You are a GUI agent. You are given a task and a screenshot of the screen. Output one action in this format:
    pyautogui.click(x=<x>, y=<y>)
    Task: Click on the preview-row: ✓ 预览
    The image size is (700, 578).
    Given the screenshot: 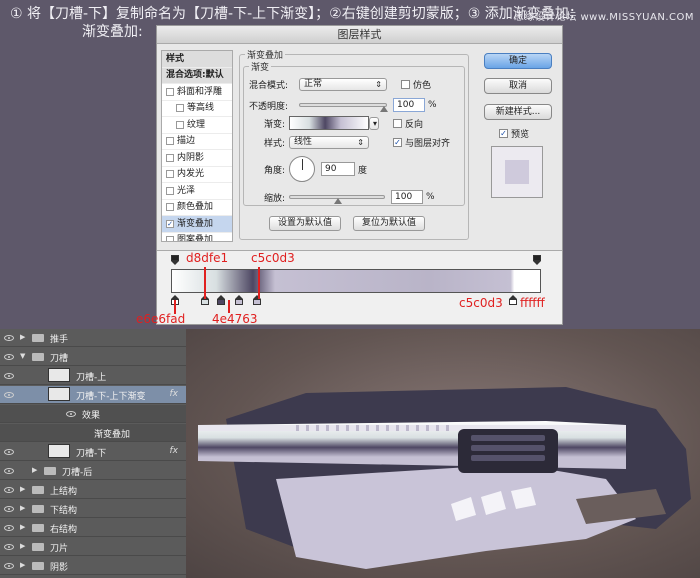 What is the action you would take?
    pyautogui.click(x=514, y=133)
    